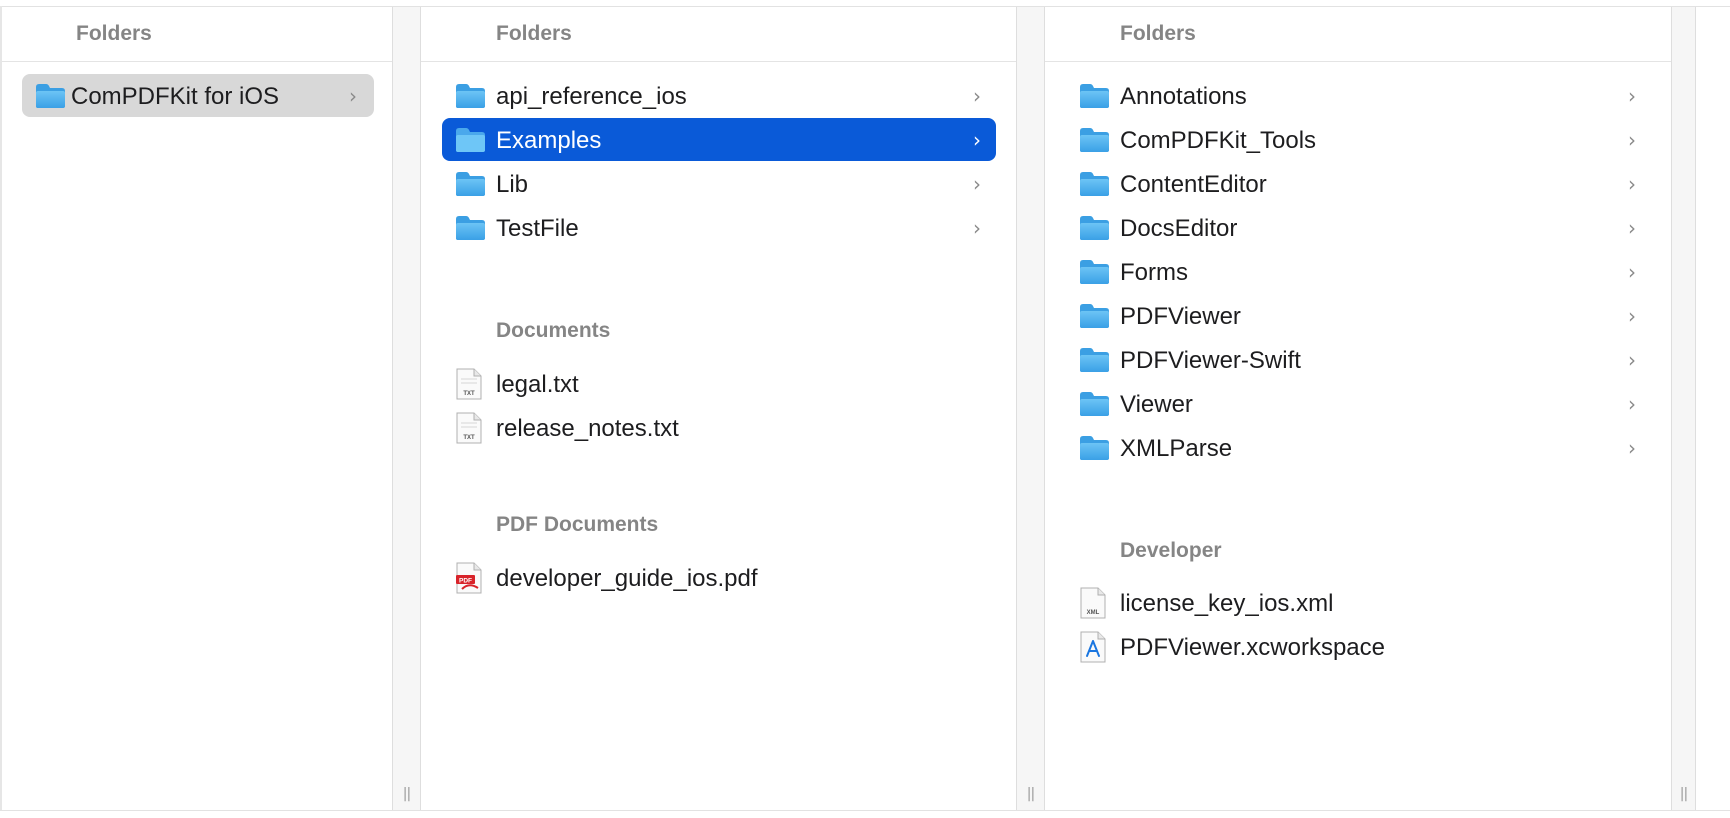 The height and width of the screenshot is (818, 1730). I want to click on file-row-license-key-ios-xml: XML license_key_ios.xml, so click(1359, 602).